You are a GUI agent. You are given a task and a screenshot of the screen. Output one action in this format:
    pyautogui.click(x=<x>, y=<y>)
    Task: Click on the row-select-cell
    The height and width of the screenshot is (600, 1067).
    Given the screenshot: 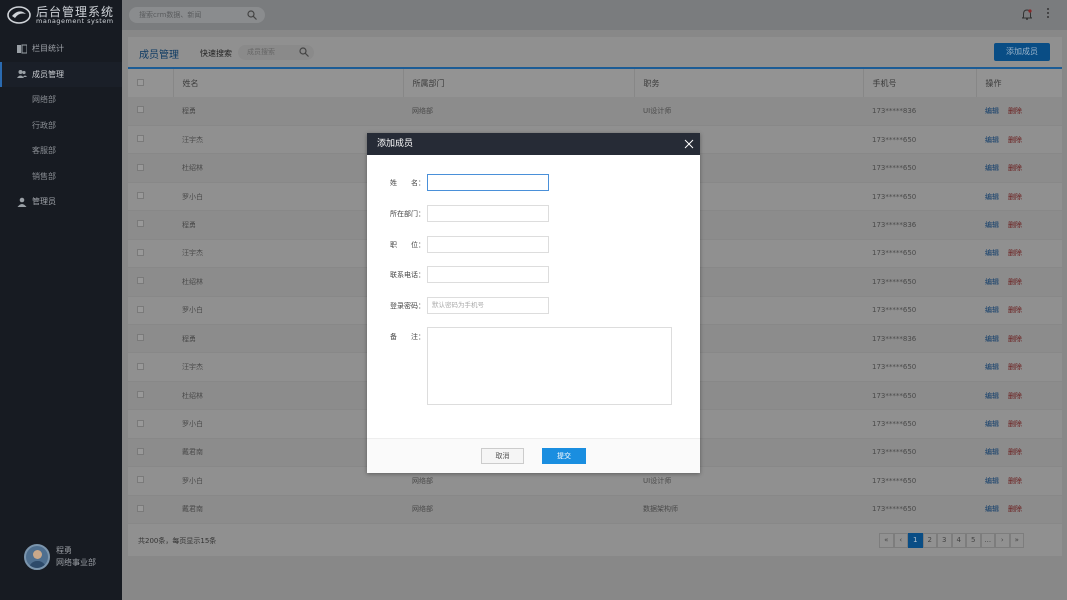 What is the action you would take?
    pyautogui.click(x=150, y=367)
    